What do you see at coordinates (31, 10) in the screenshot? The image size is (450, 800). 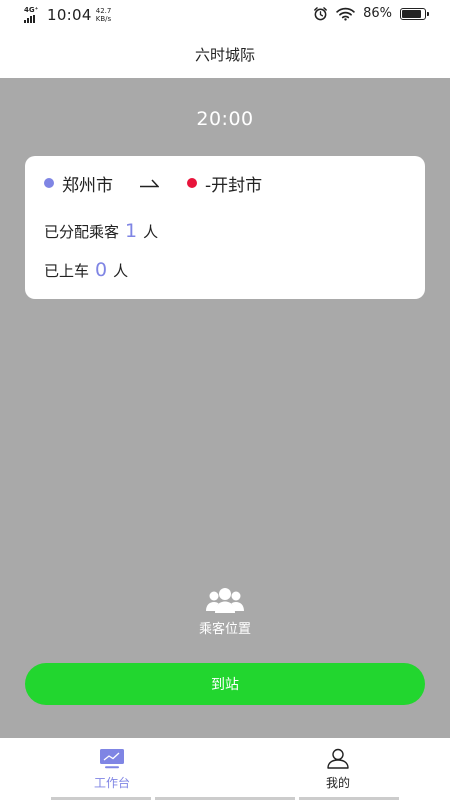 I see `network-type: 4G⁺` at bounding box center [31, 10].